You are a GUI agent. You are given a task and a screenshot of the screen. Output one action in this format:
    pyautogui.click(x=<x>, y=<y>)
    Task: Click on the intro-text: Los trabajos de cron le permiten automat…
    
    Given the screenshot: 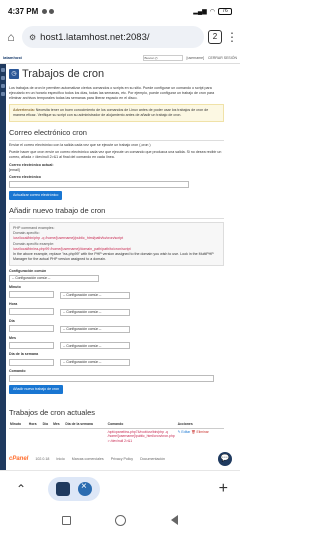 What is the action you would take?
    pyautogui.click(x=112, y=92)
    